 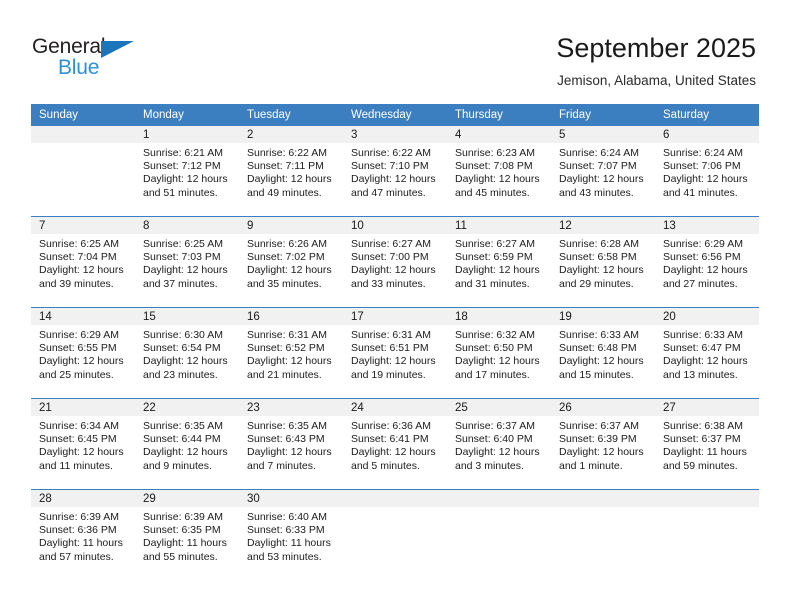 What do you see at coordinates (499, 134) in the screenshot?
I see `day-number: 4` at bounding box center [499, 134].